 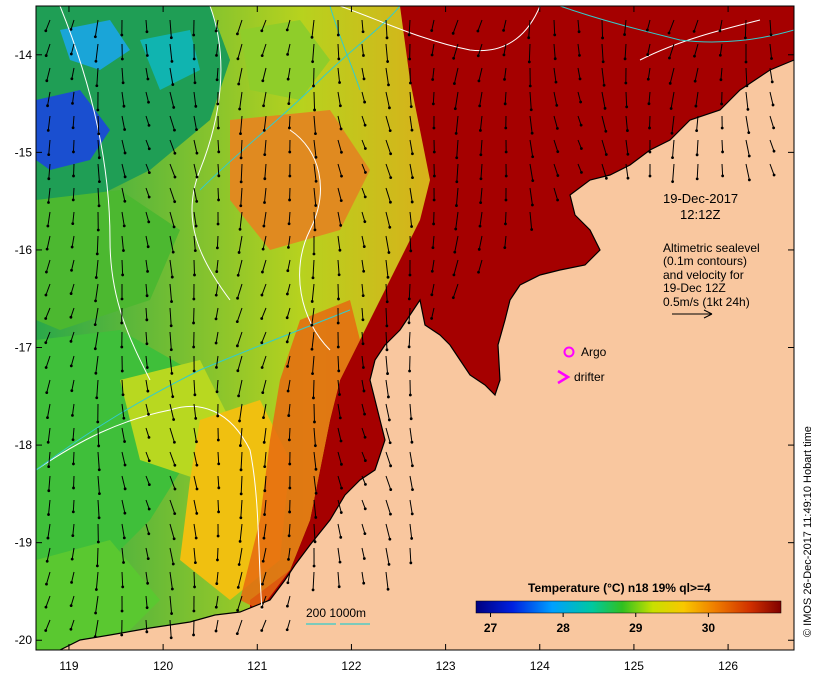 I want to click on x-tick-label: 126, so click(x=728, y=666).